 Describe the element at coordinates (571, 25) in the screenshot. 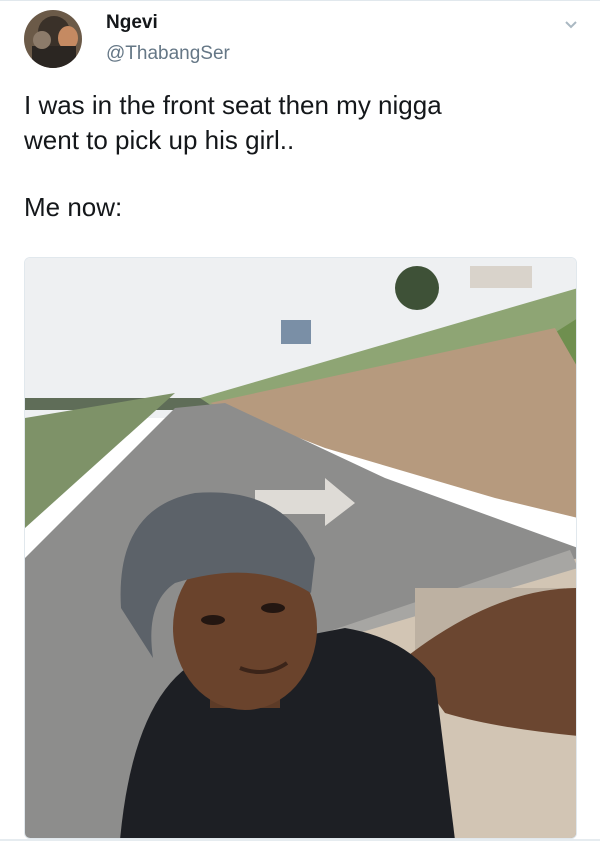

I see `chevron-down-icon` at that location.